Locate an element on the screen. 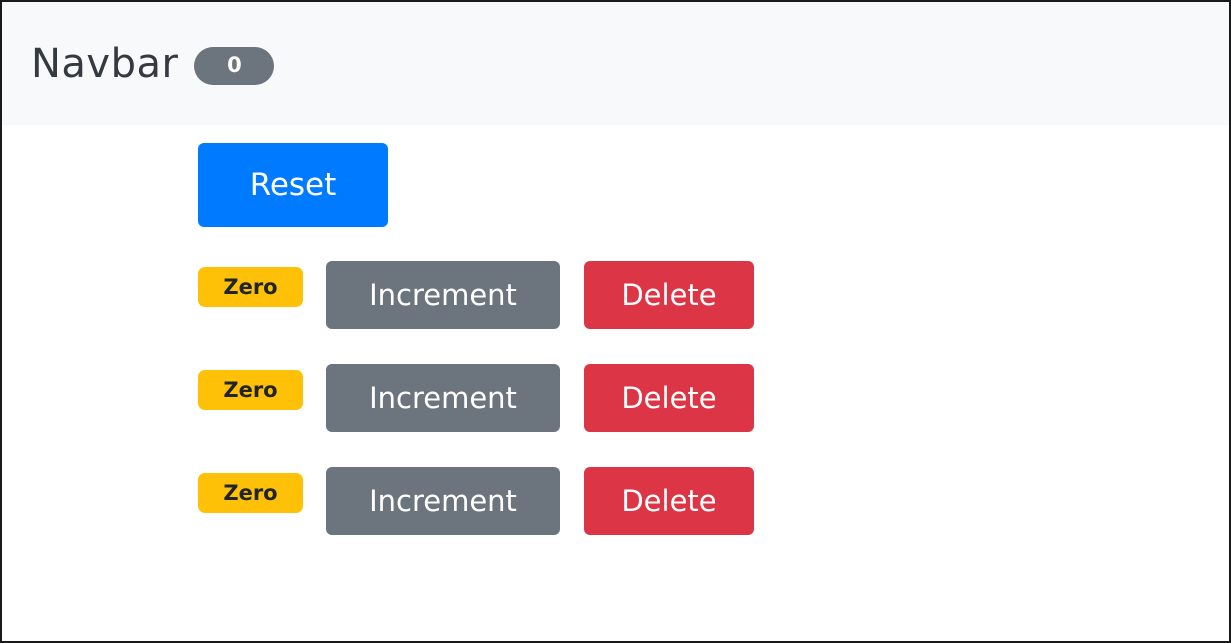 The image size is (1231, 643). navbar-brand: Navbar is located at coordinates (104, 64).